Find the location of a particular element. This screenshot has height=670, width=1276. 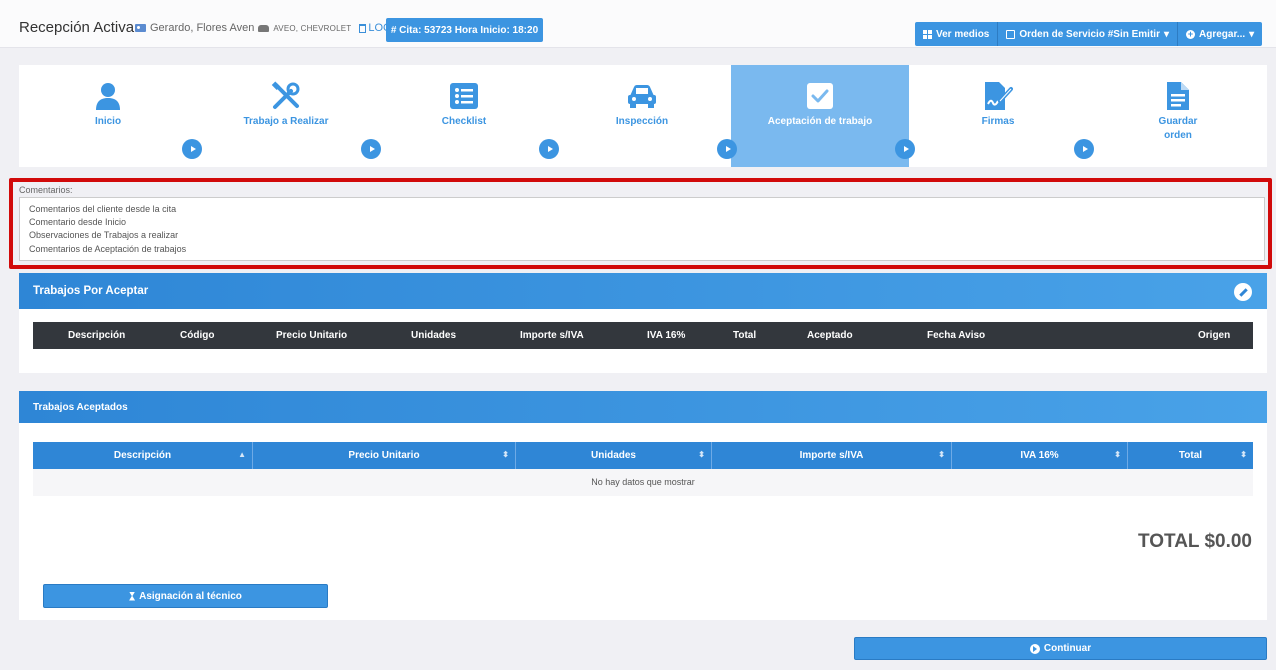

step-label: Checklist is located at coordinates (464, 121).